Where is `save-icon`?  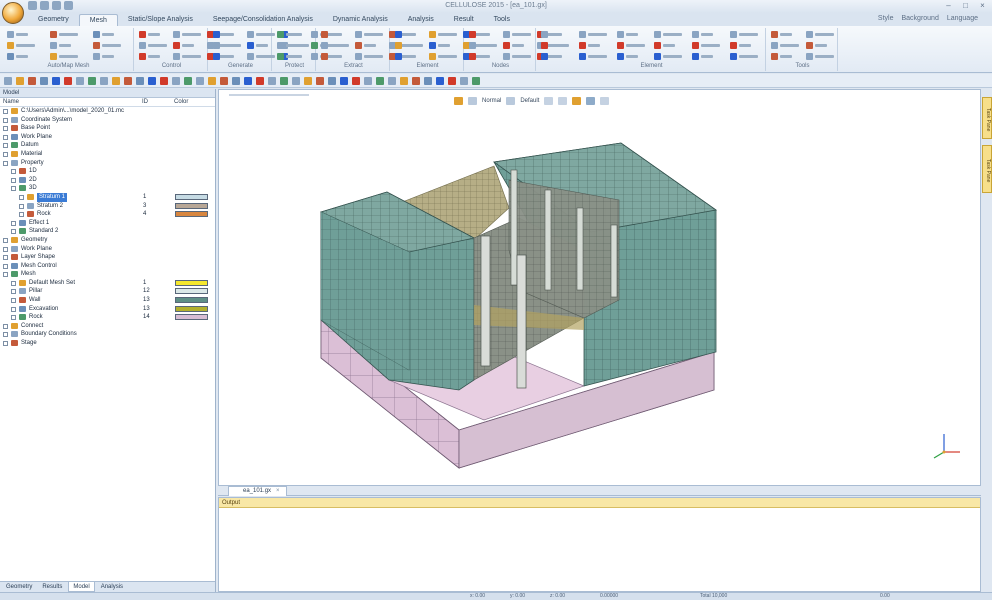 save-icon is located at coordinates (32, 5).